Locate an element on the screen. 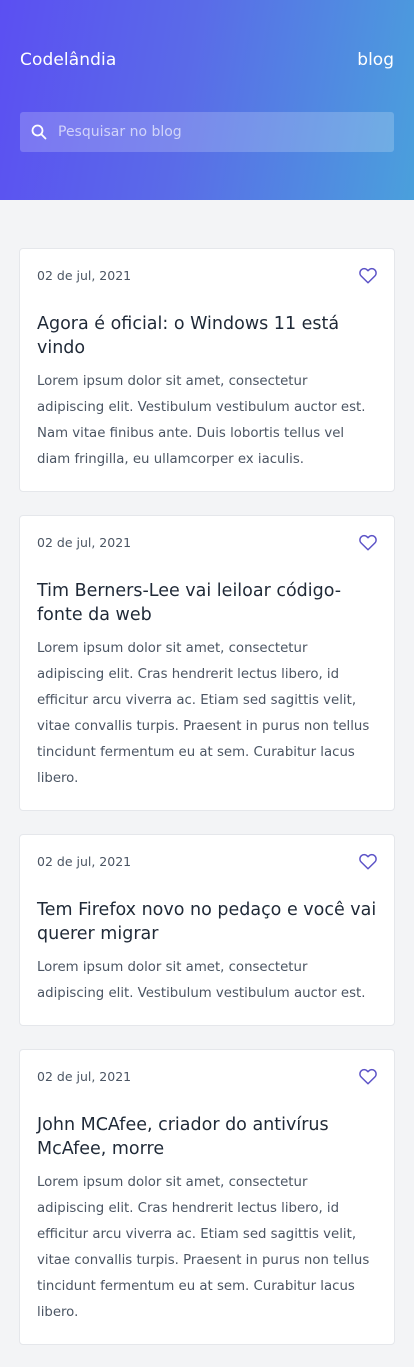 The height and width of the screenshot is (1367, 414). search-icon is located at coordinates (39, 132).